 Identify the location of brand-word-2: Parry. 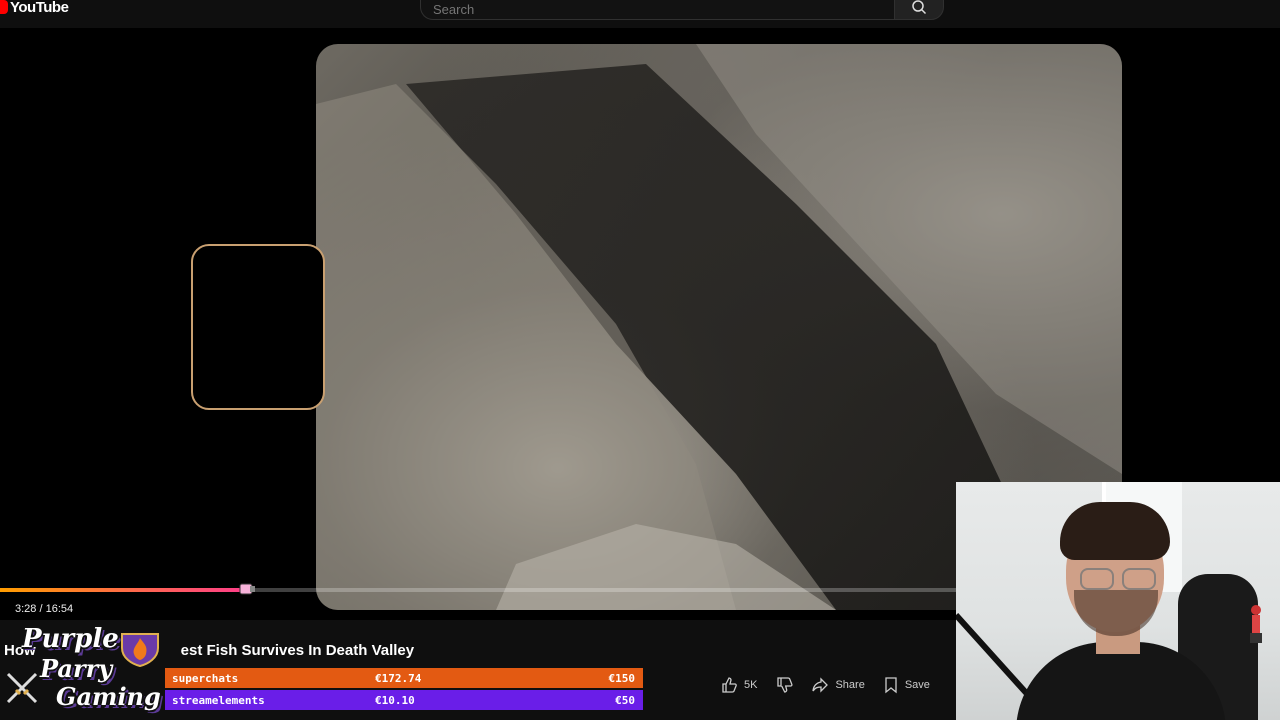
(76, 668).